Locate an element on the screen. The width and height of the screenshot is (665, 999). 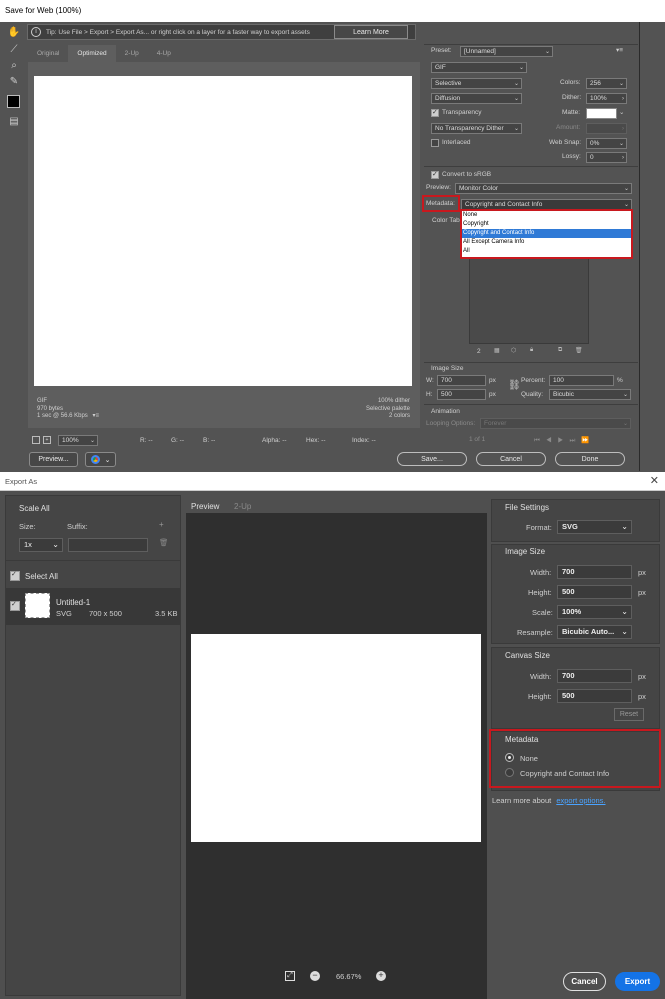
optimize-menu-icon: ▾≡ is located at coordinates (619, 50).